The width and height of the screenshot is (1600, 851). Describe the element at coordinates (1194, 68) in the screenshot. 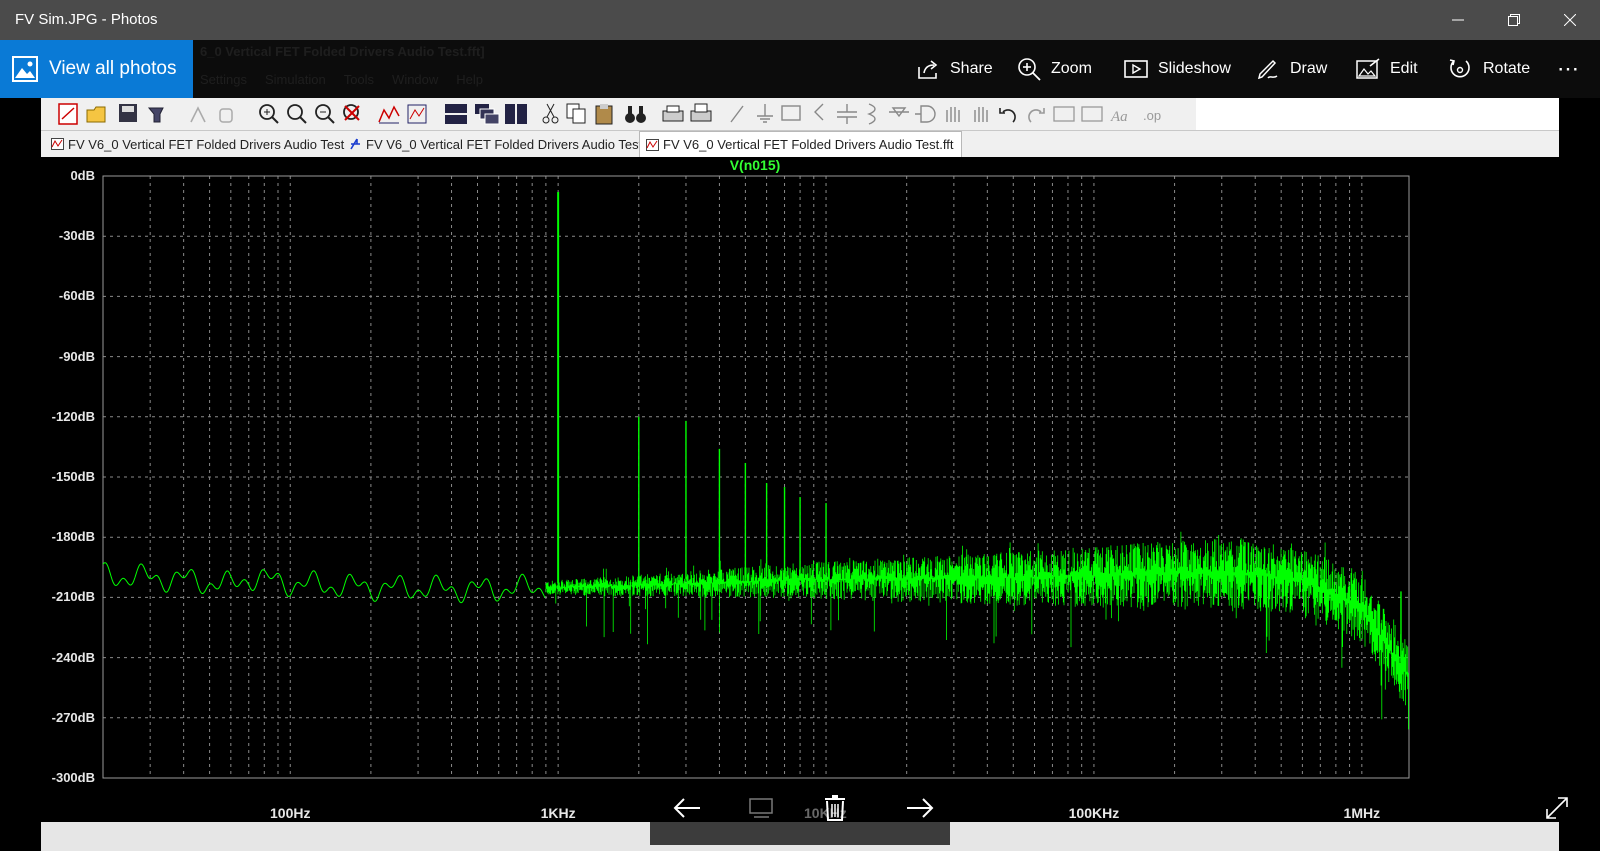

I see `slideshow-label: Slideshow` at that location.